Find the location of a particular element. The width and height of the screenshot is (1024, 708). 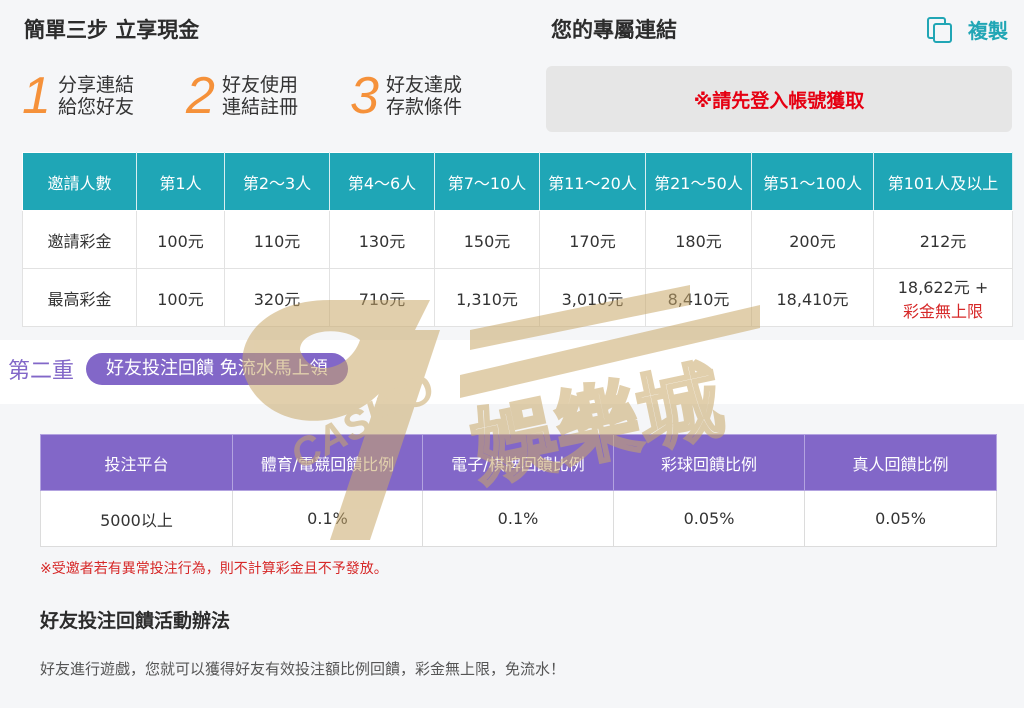

second-tier-row: 第二重 好友投注回饋 免流水馬上領 is located at coordinates (178, 369).